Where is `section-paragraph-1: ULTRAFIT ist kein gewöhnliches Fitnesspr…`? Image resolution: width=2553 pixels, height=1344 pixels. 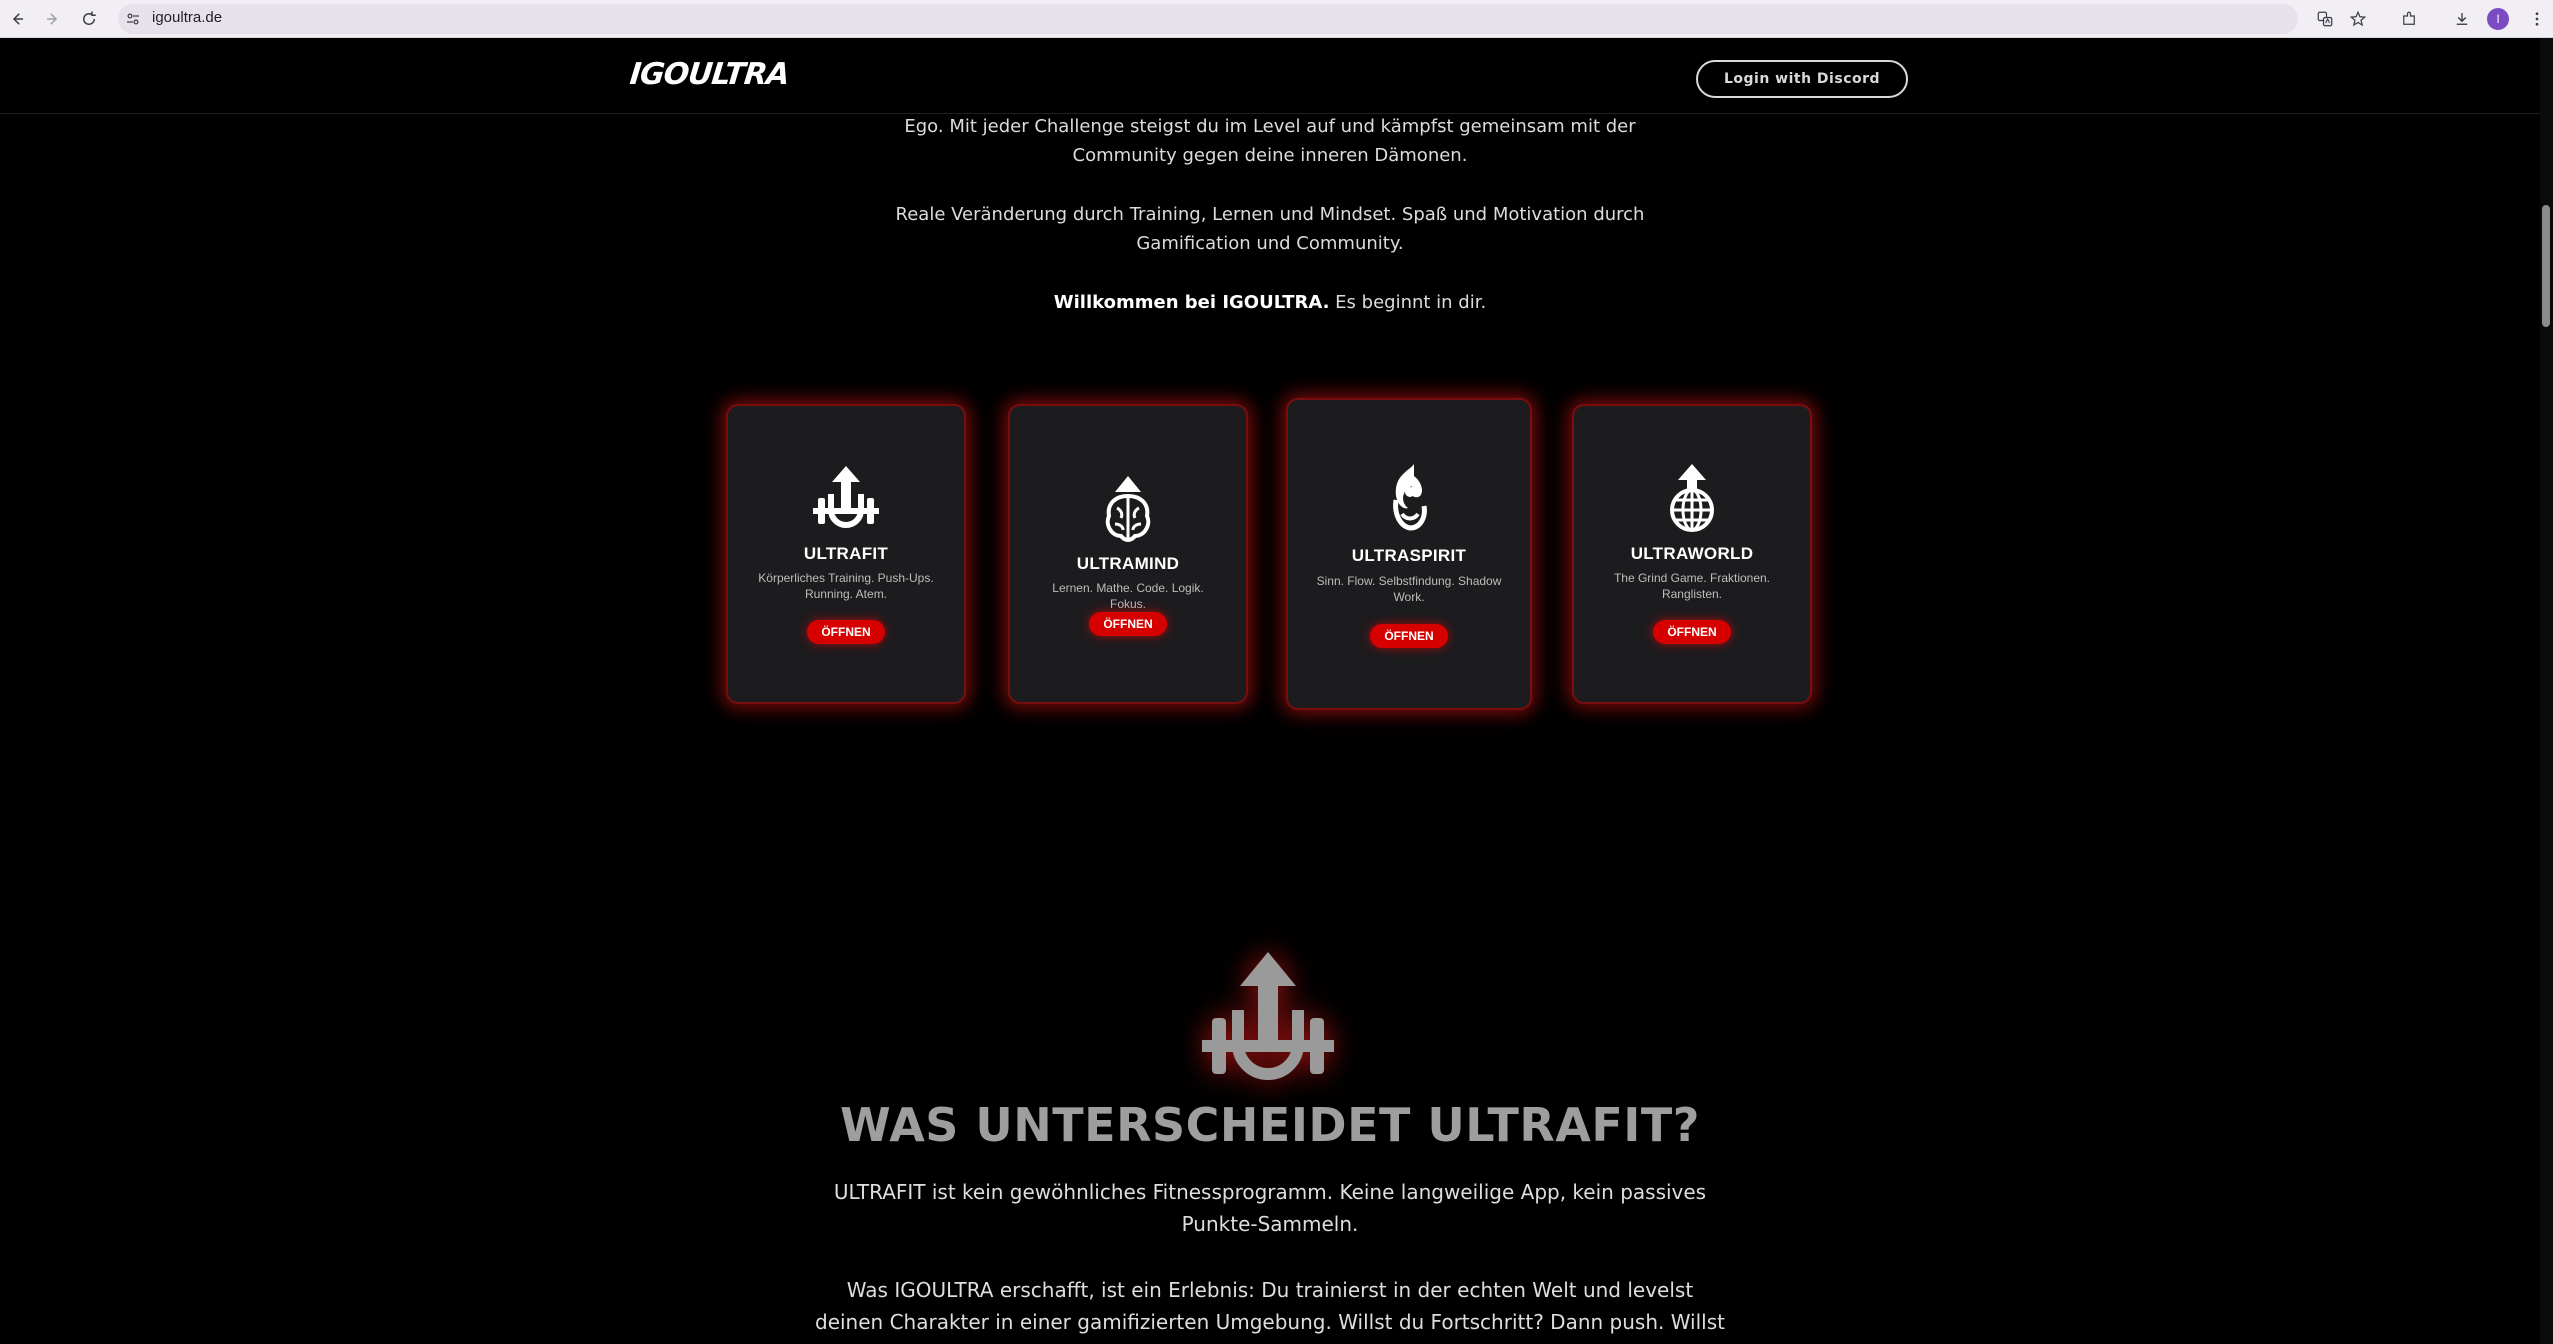
section-paragraph-1: ULTRAFIT ist kein gewöhnliches Fitnesspr… is located at coordinates (1270, 1208).